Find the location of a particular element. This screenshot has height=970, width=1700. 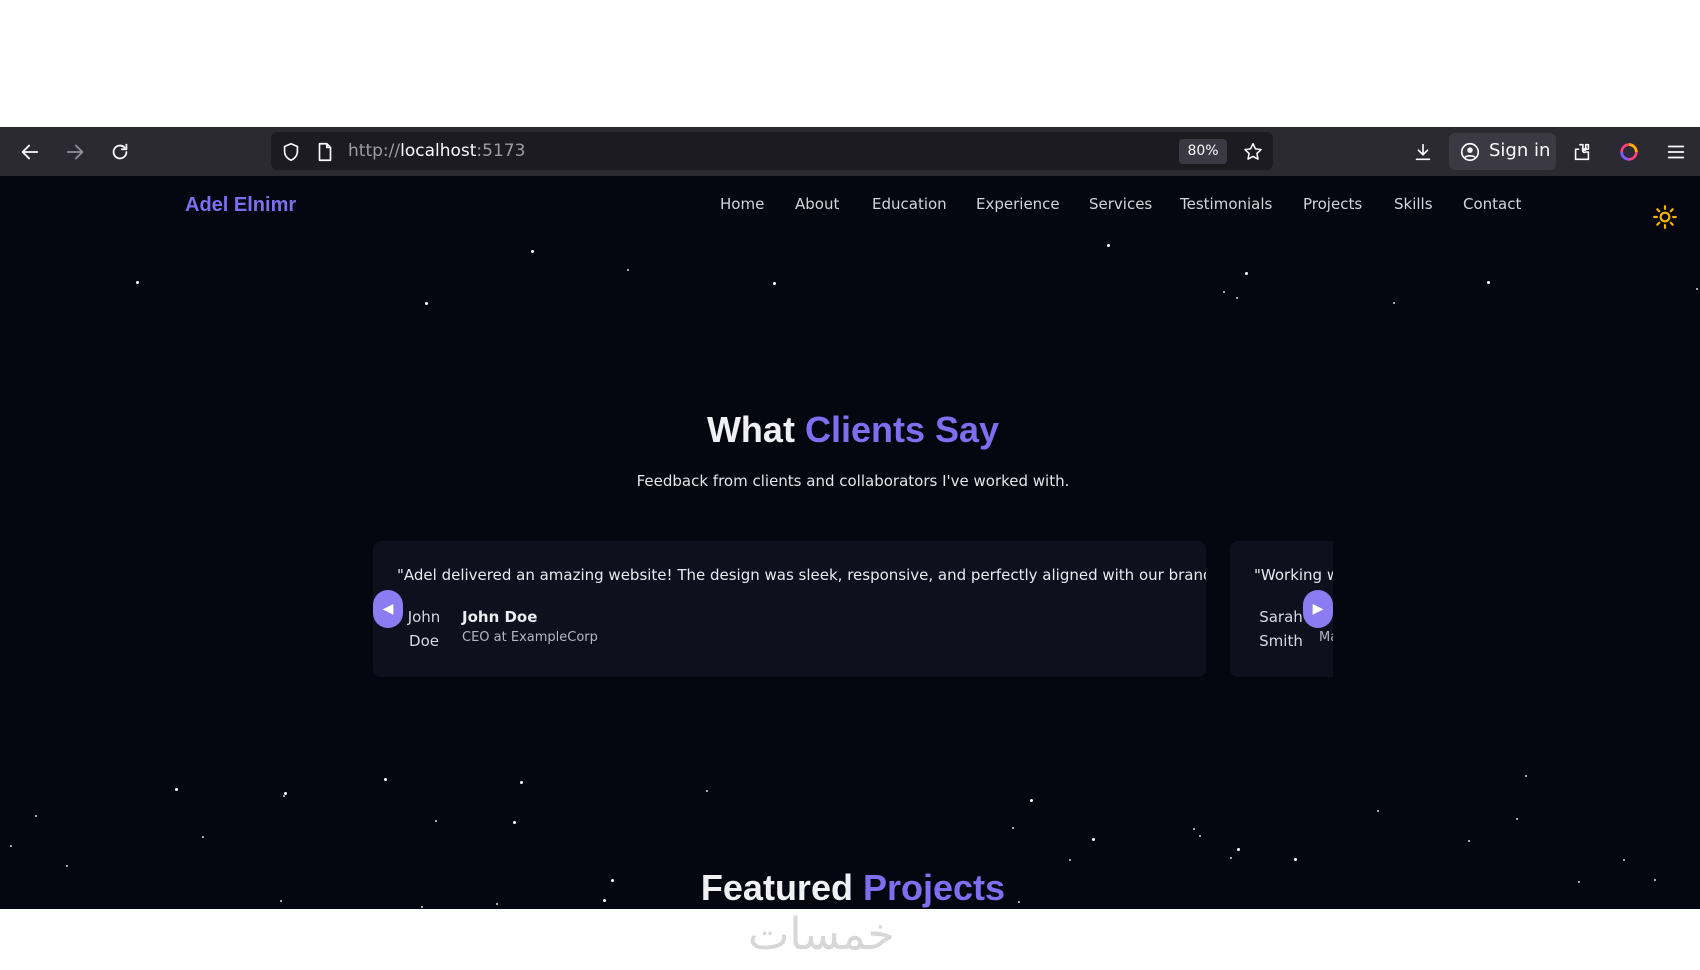

url-port: :5173 is located at coordinates (501, 151).